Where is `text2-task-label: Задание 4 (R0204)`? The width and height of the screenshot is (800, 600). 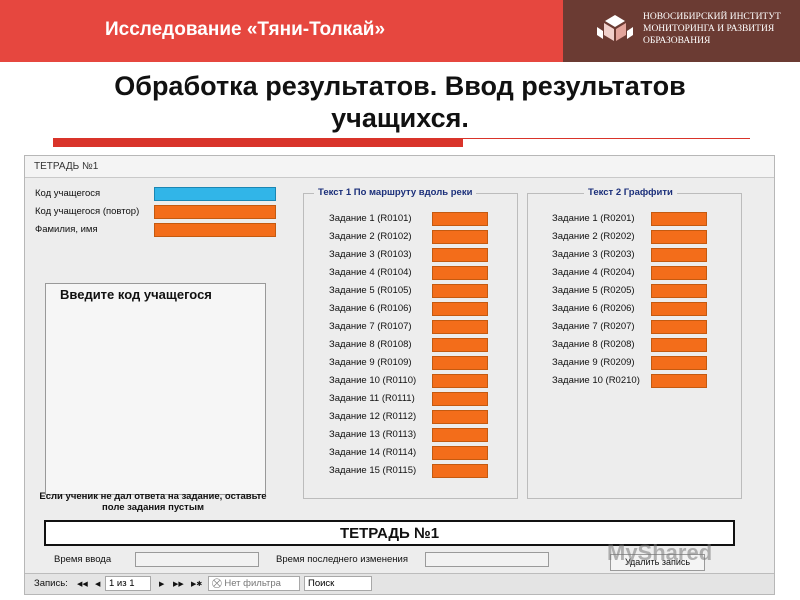
text2-task-label: Задание 4 (R0204) is located at coordinates (593, 272).